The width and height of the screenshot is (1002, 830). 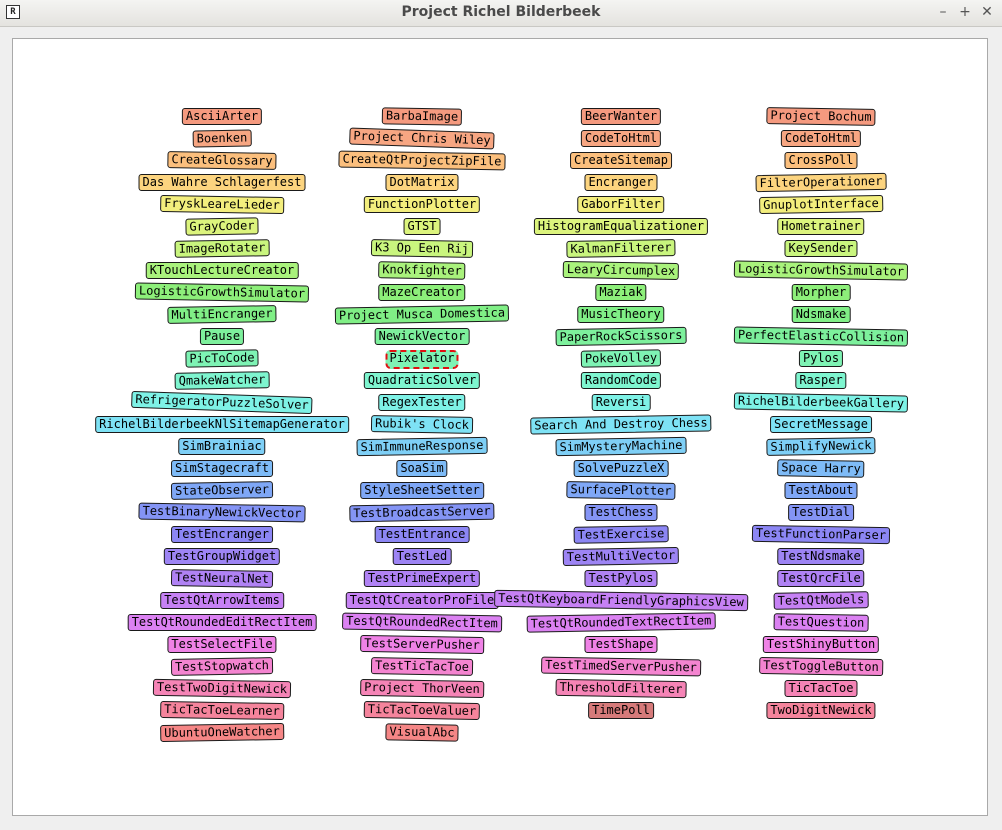 I want to click on program-item: TestExercise, so click(x=621, y=534).